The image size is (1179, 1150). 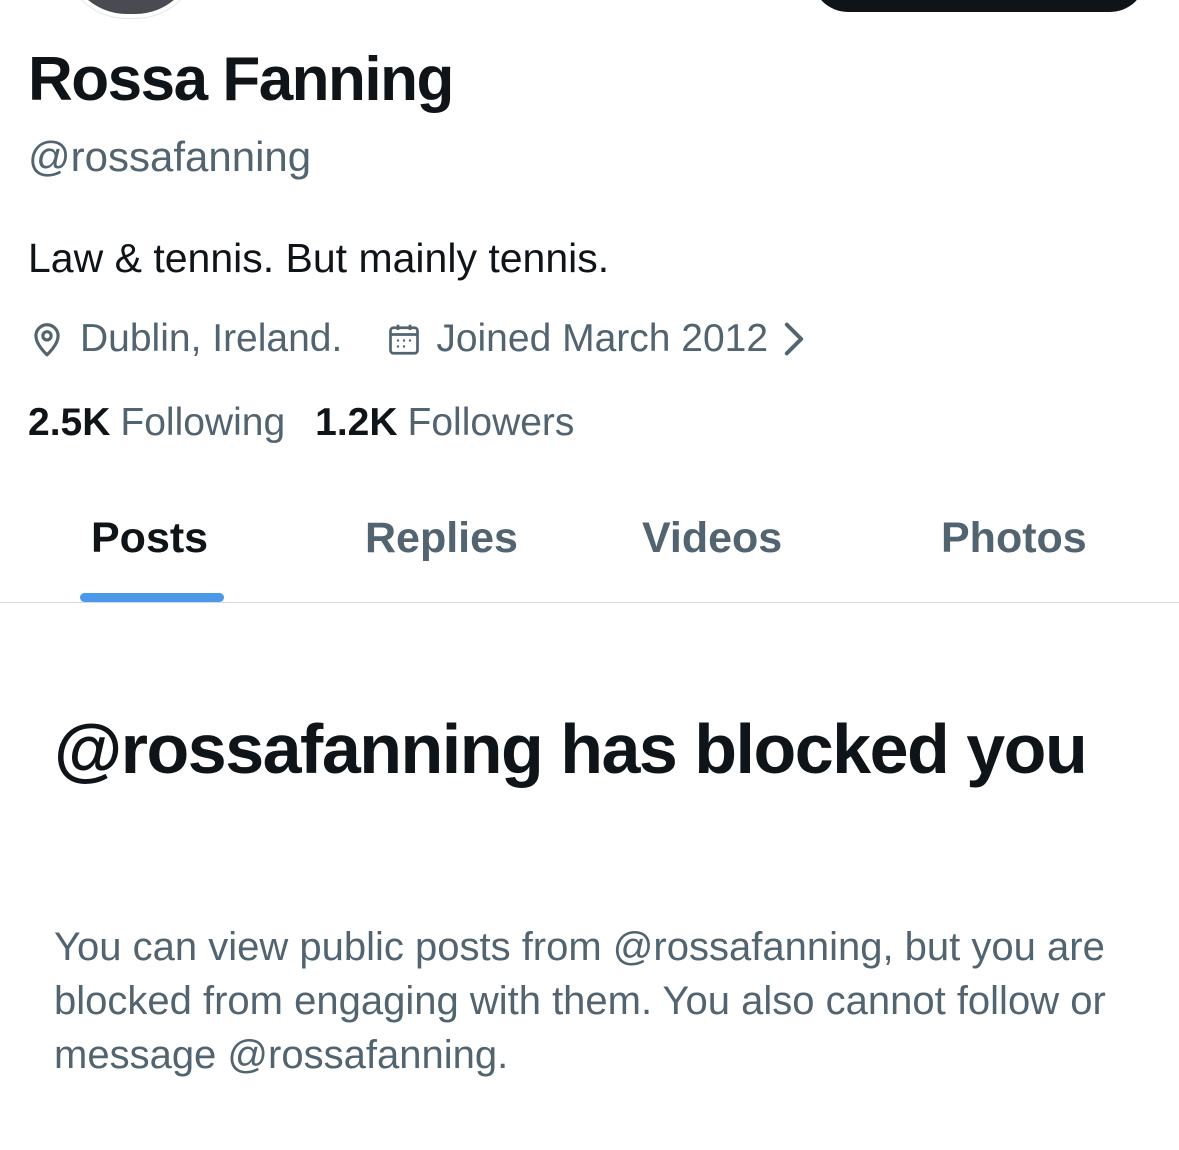 I want to click on joined-item: Joined March 2012, so click(x=596, y=339).